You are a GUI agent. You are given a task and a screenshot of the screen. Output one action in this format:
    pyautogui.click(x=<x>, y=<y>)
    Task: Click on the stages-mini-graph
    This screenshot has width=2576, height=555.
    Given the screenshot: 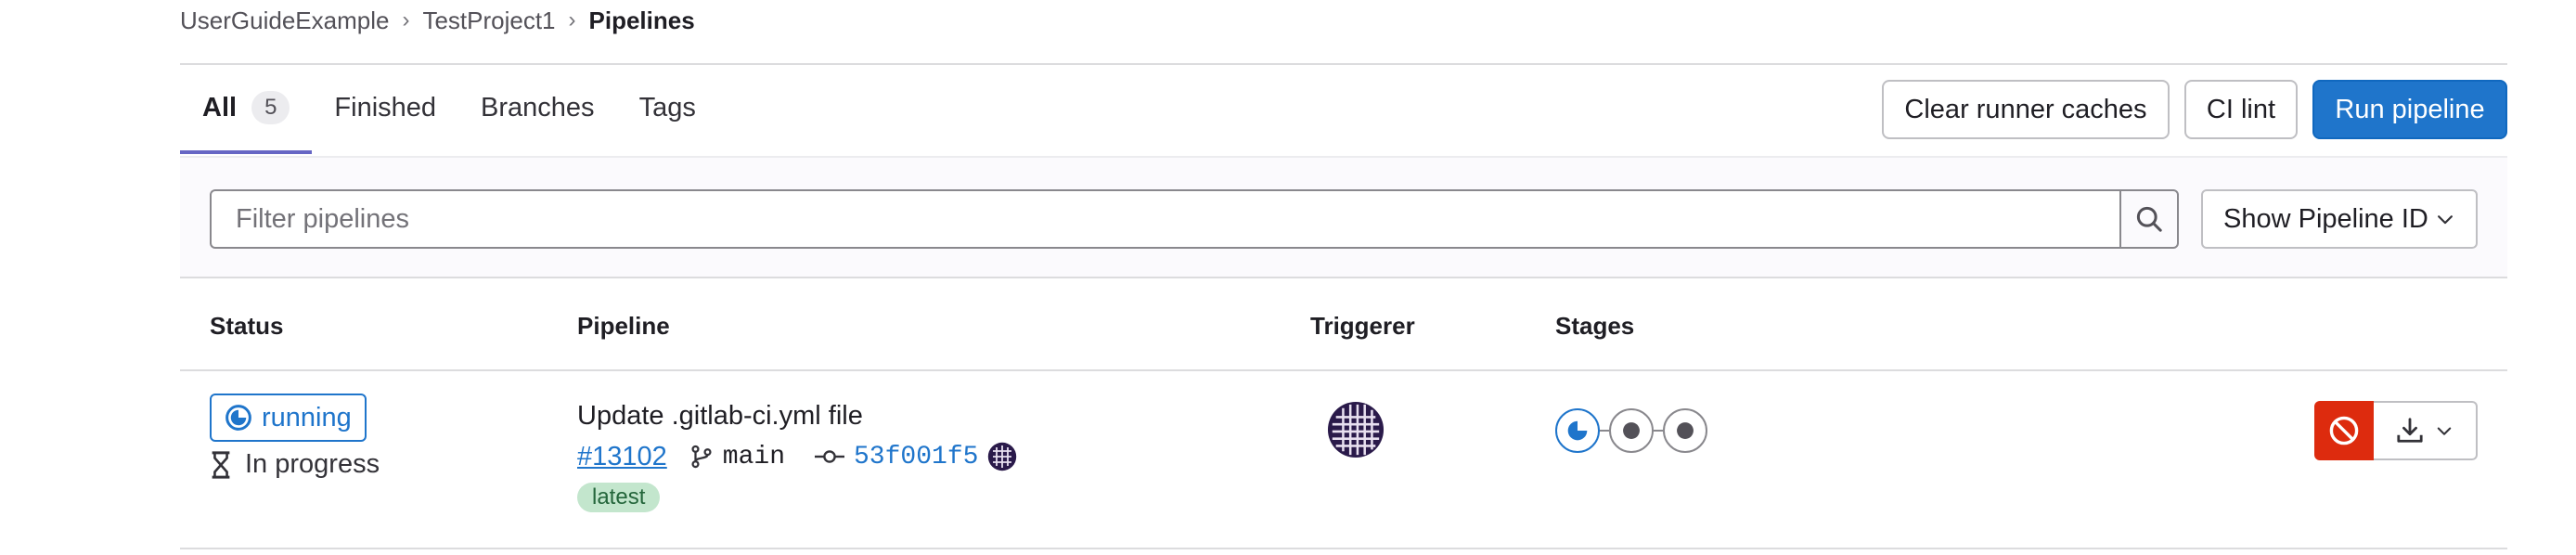 What is the action you would take?
    pyautogui.click(x=1631, y=431)
    